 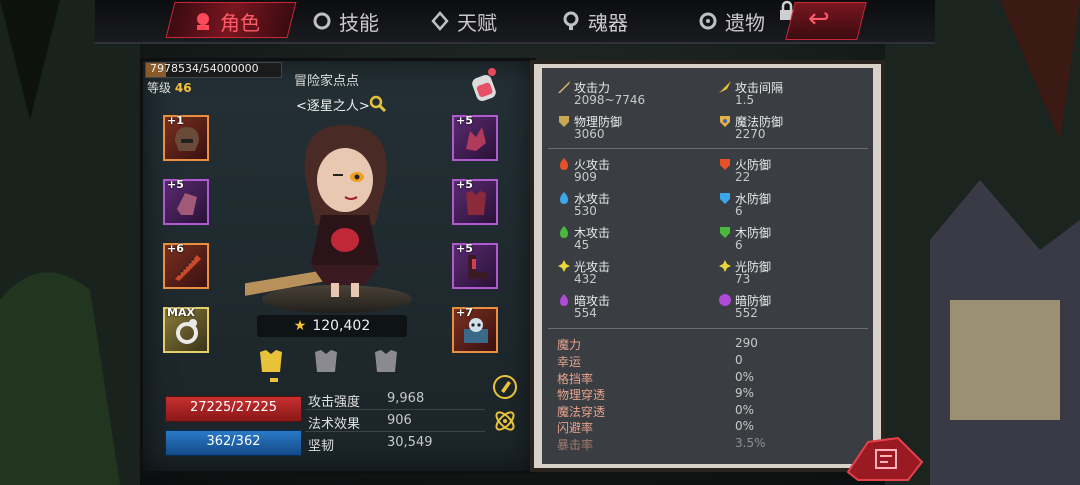 What do you see at coordinates (410, 442) in the screenshot?
I see `core-stat-value: 30,549` at bounding box center [410, 442].